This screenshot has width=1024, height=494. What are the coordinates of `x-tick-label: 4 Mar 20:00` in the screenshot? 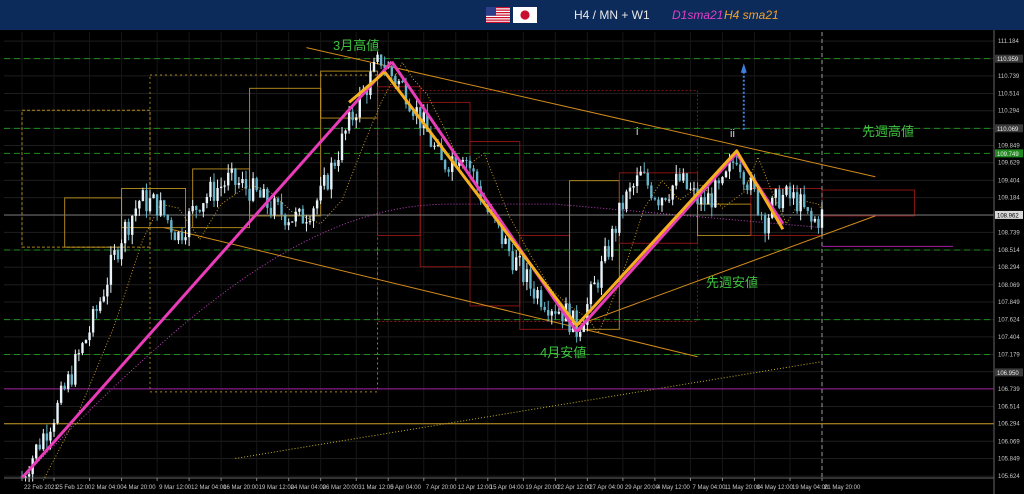 It's located at (140, 488).